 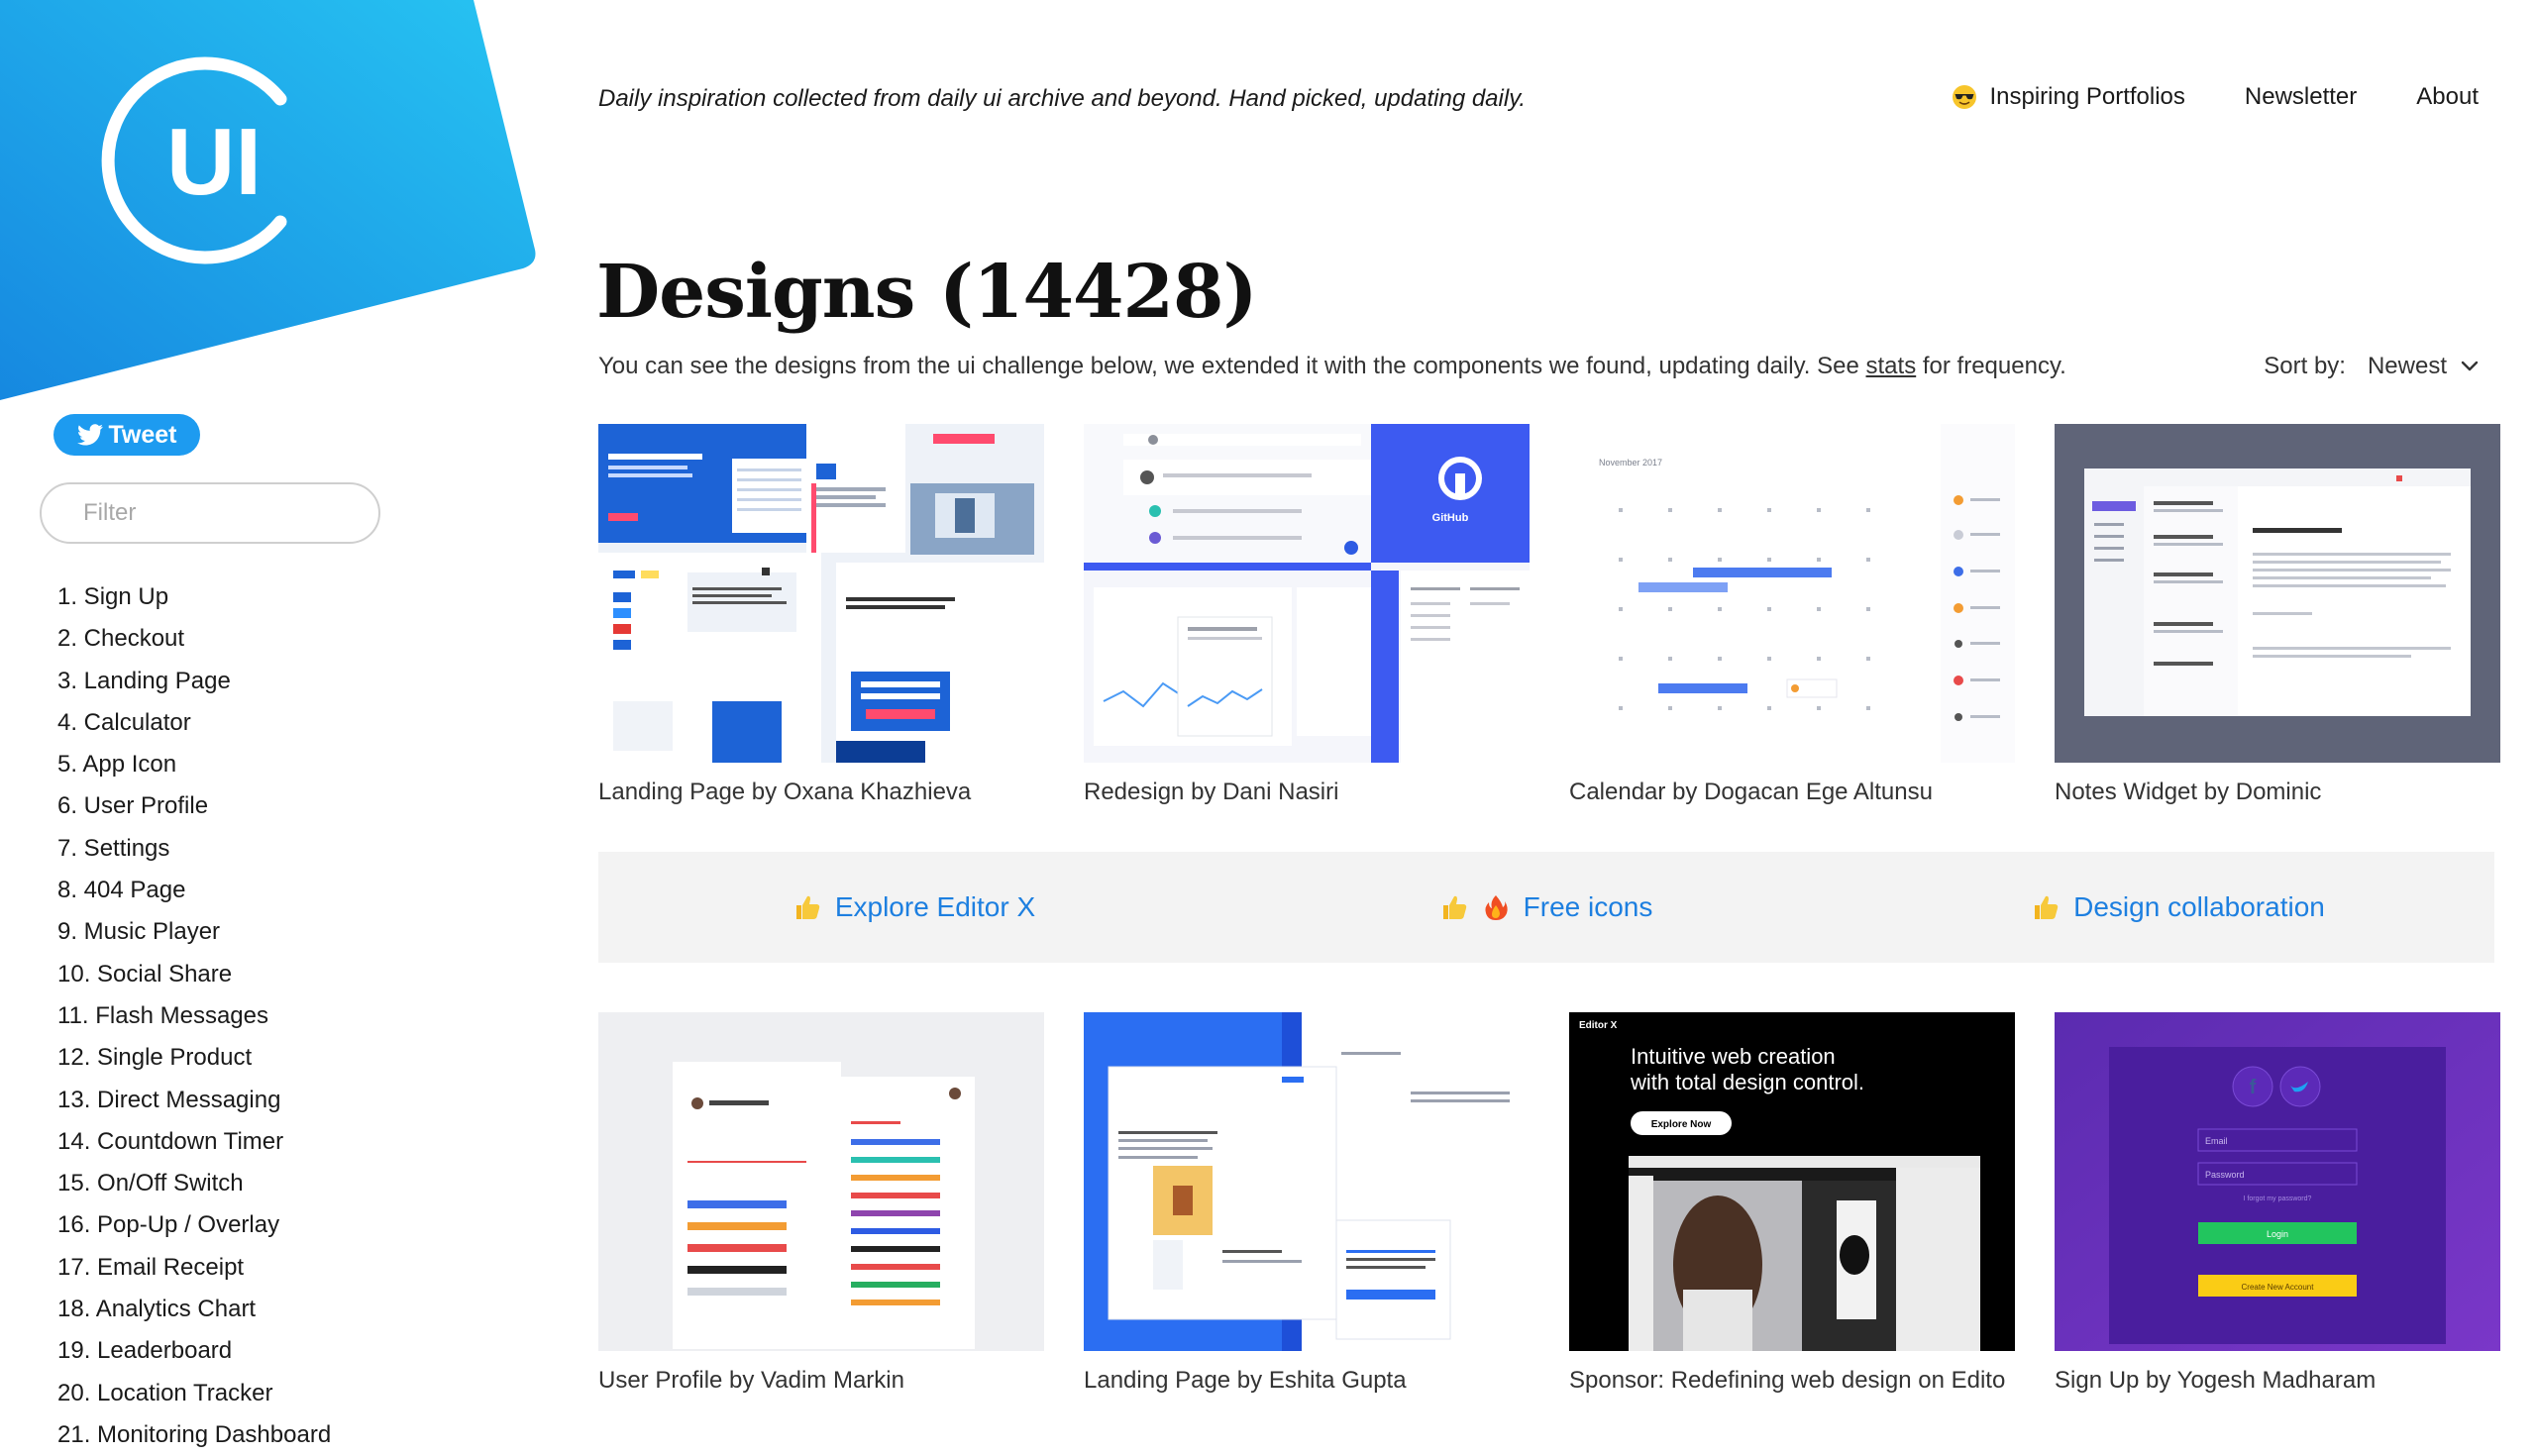 I want to click on svg-text: Login, so click(x=2277, y=1234).